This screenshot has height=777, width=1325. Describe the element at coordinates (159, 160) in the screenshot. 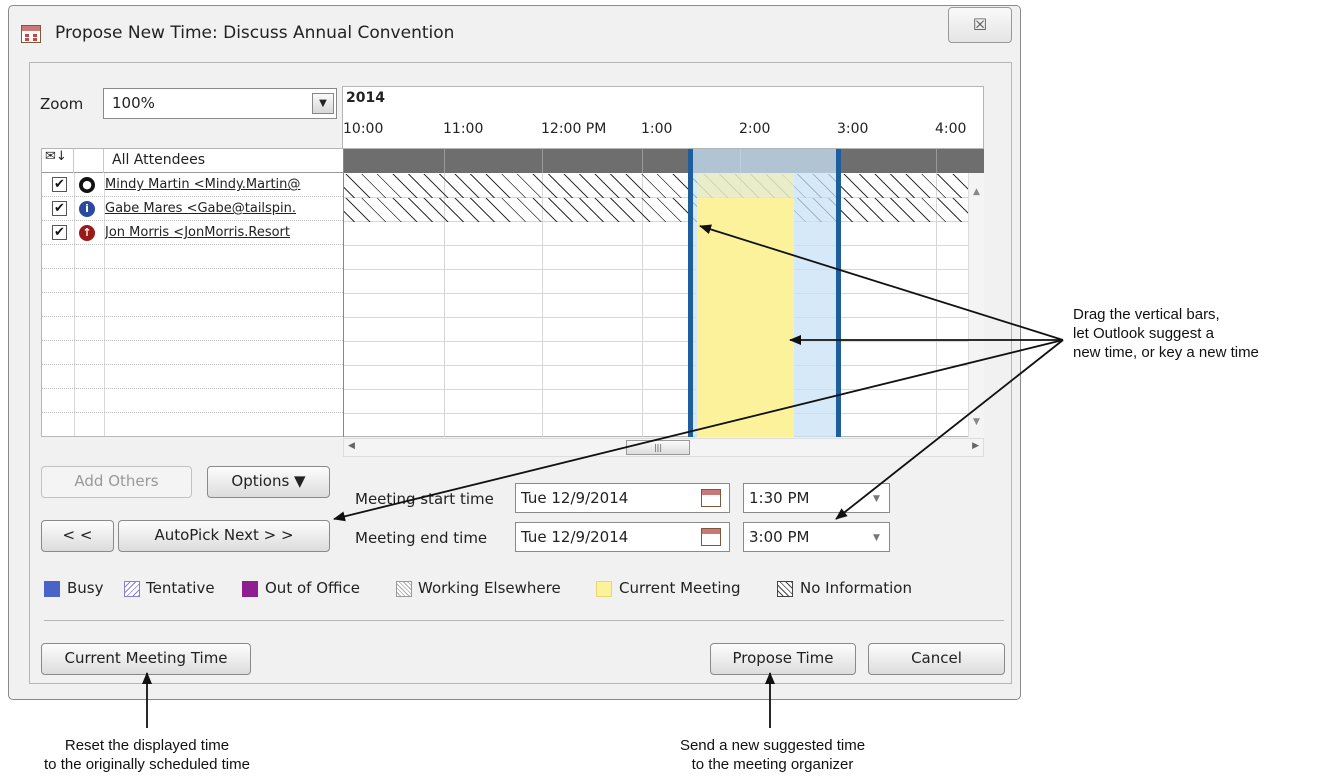

I see `all-attendees-label: All Attendees` at that location.